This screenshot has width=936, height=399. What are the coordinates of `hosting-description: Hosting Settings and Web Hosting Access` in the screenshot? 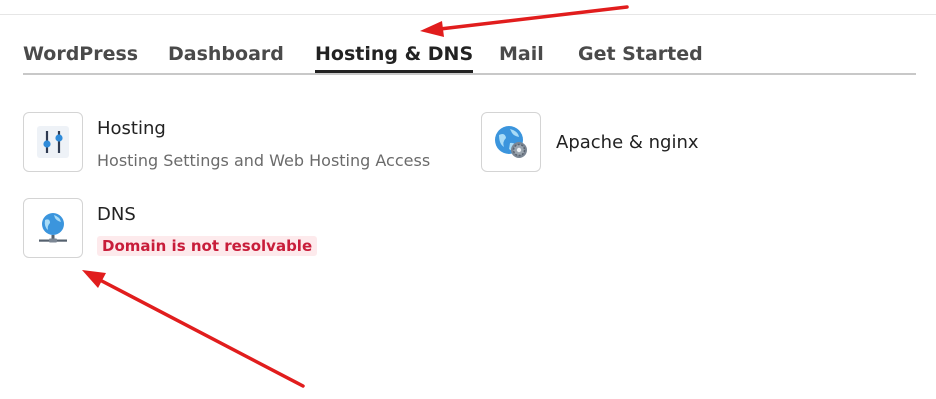 It's located at (264, 160).